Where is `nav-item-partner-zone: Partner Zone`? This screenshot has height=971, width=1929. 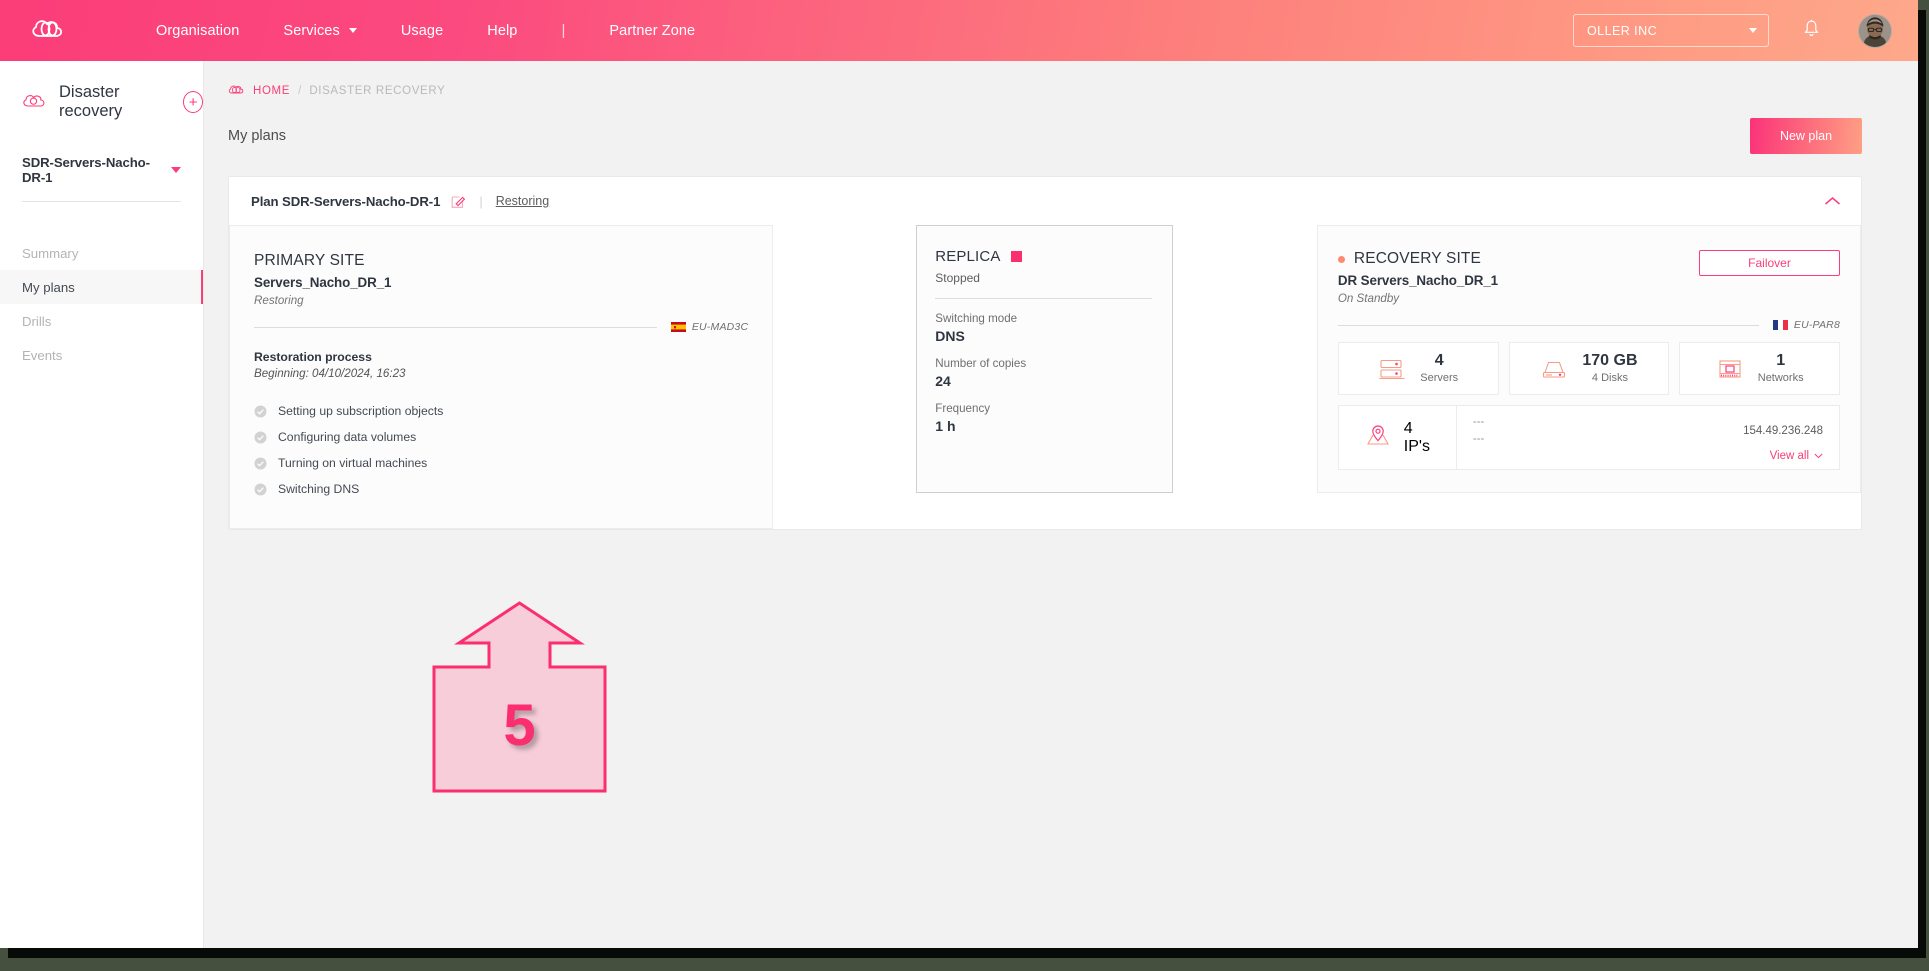
nav-item-partner-zone: Partner Zone is located at coordinates (652, 31).